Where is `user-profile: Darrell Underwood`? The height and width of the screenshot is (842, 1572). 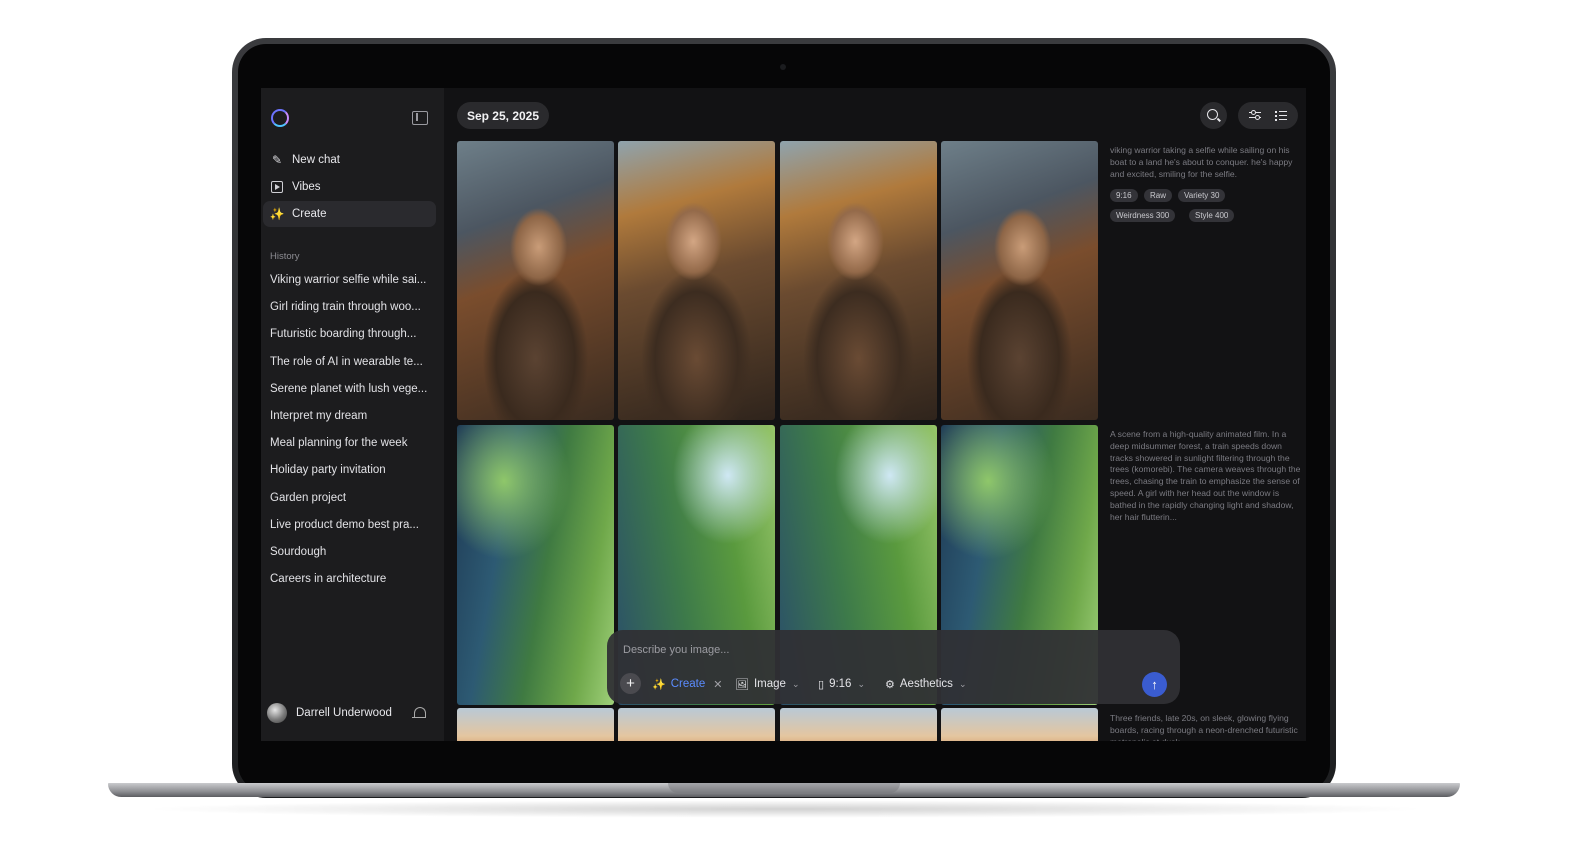
user-profile: Darrell Underwood is located at coordinates (329, 713).